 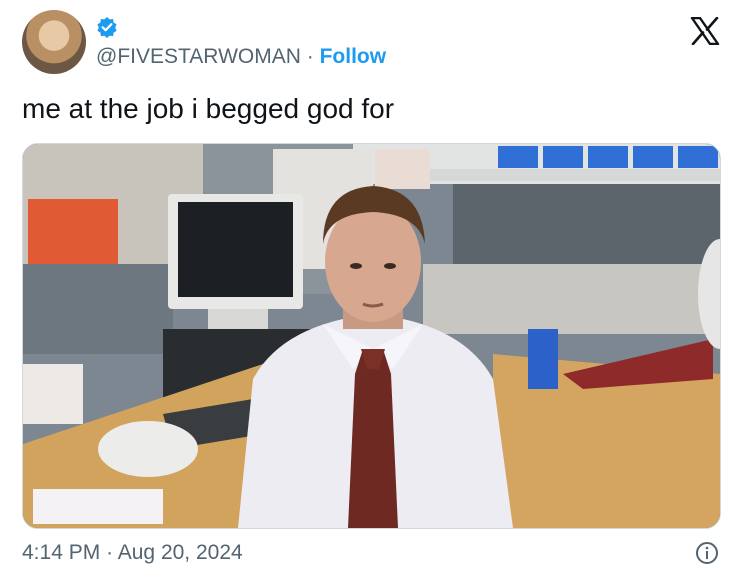 What do you see at coordinates (705, 31) in the screenshot?
I see `x-logo-icon` at bounding box center [705, 31].